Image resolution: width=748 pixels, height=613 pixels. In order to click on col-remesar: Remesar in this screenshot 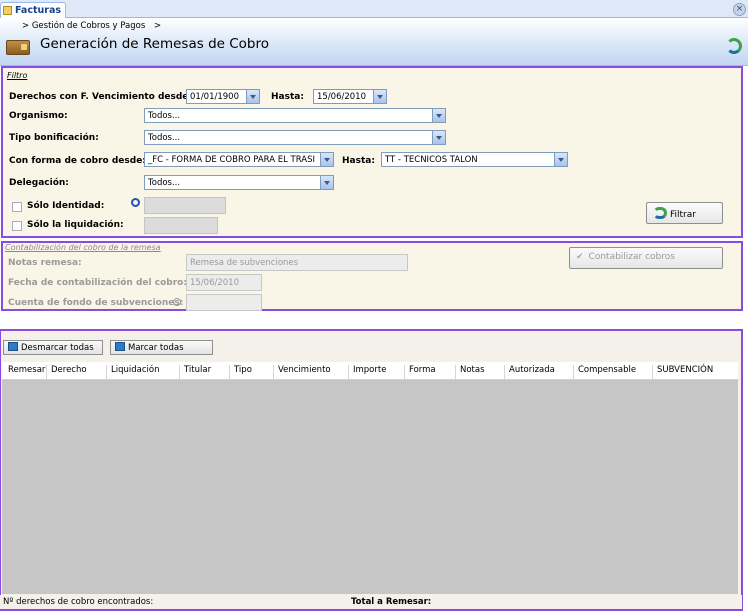, I will do `click(24, 372)`.